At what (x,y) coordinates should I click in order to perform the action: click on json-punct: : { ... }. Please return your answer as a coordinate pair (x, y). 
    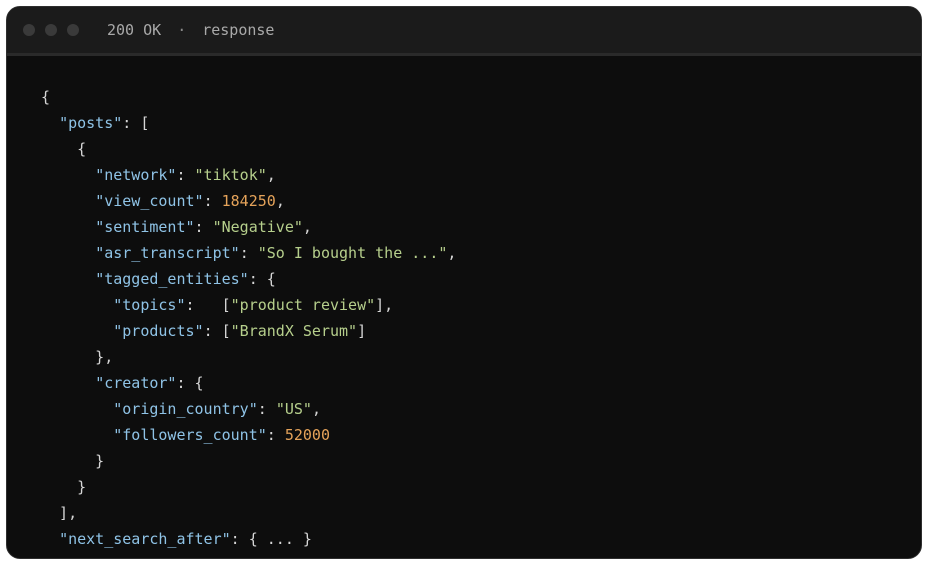
    Looking at the image, I should click on (271, 539).